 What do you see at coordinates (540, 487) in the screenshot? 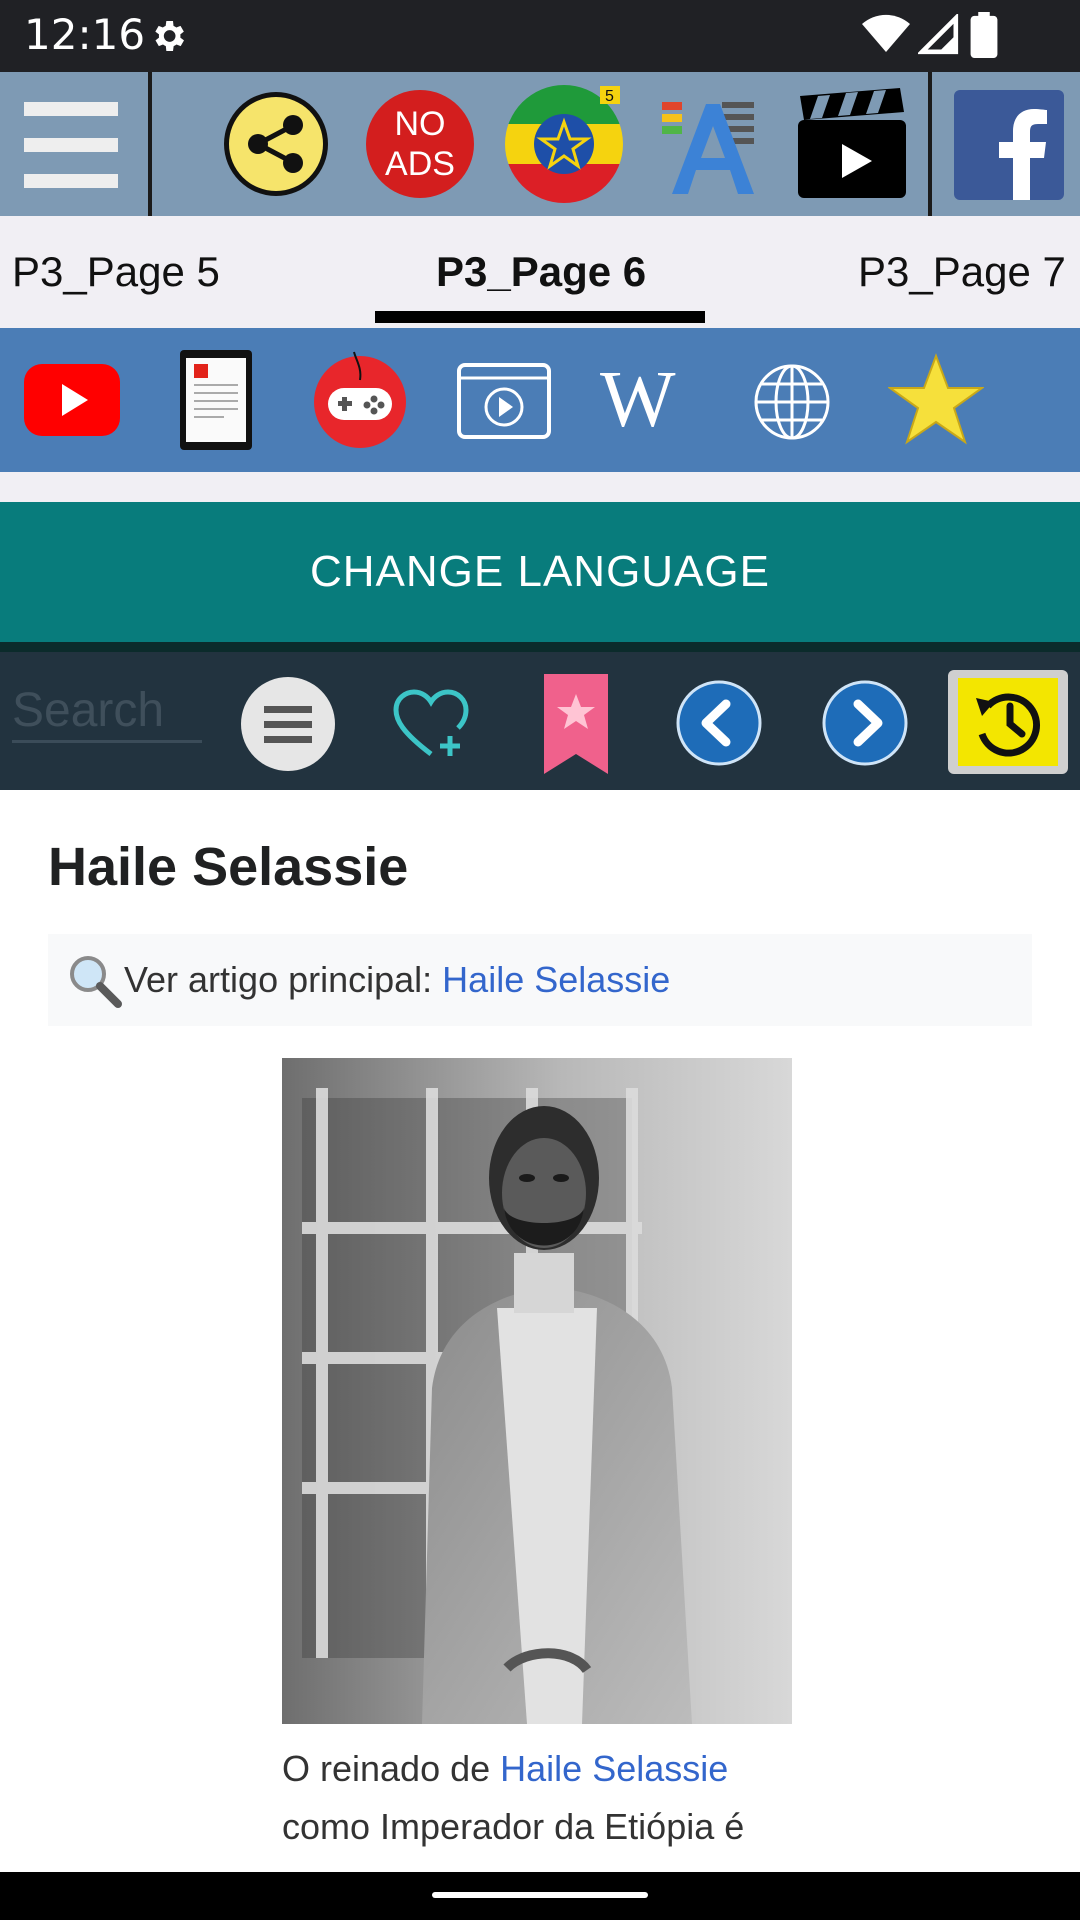
I see `spacer` at bounding box center [540, 487].